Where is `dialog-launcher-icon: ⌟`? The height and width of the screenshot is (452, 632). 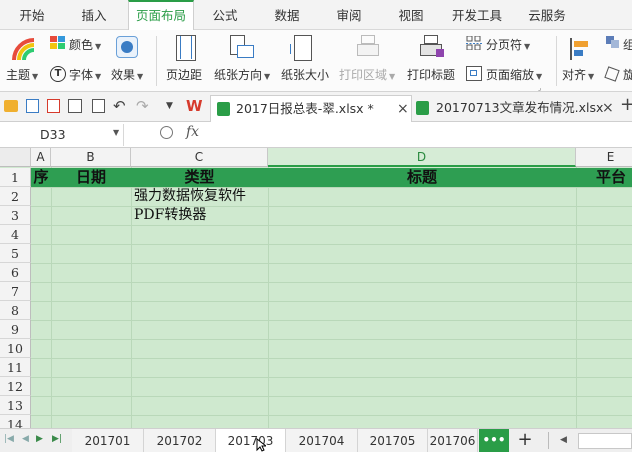
dialog-launcher-icon: ⌟ is located at coordinates (539, 88).